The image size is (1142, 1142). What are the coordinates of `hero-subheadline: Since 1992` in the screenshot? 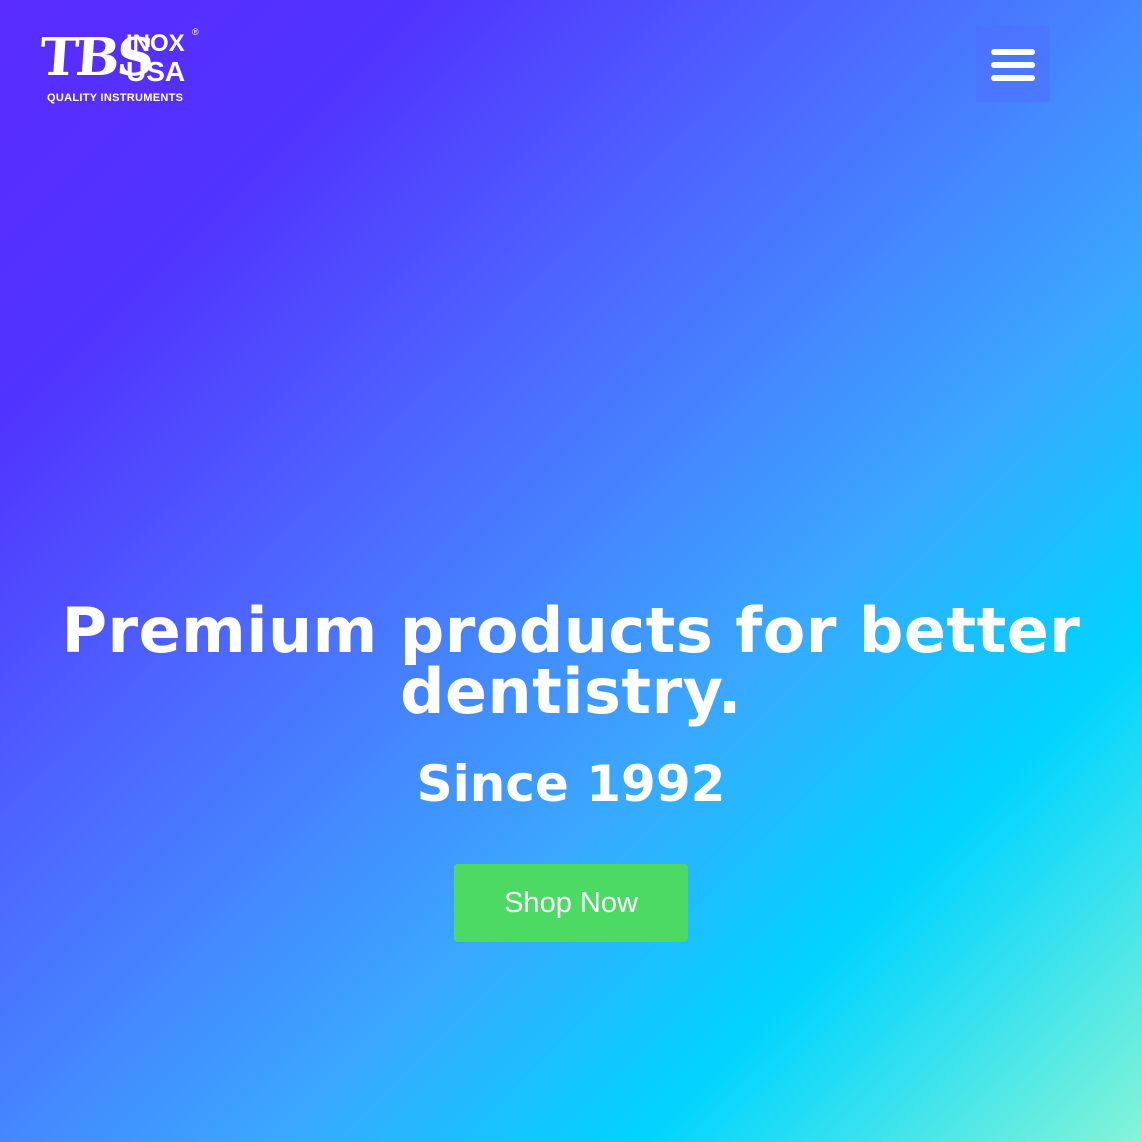 It's located at (571, 784).